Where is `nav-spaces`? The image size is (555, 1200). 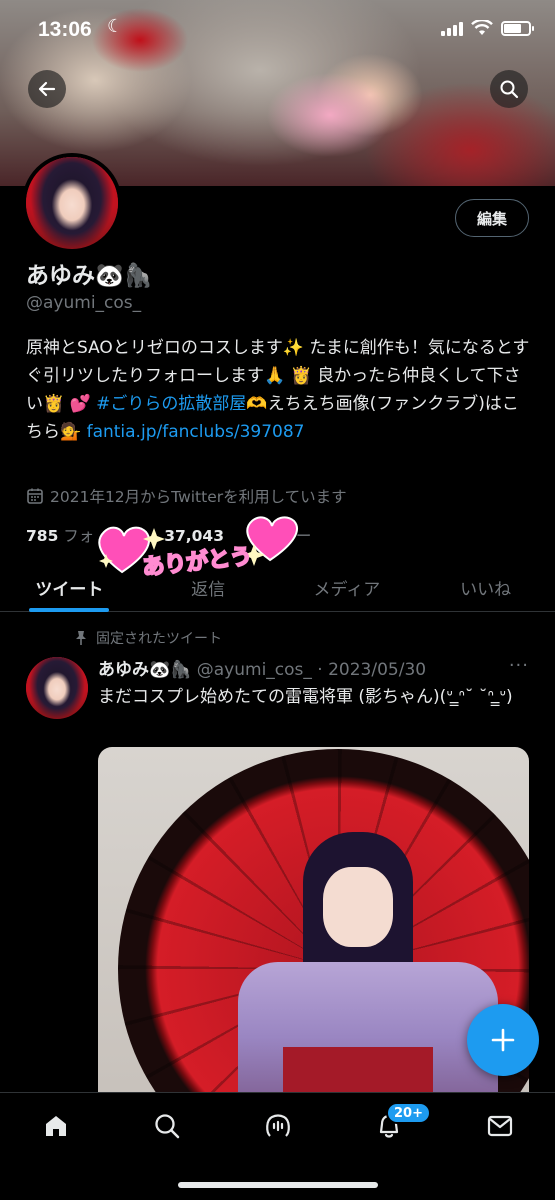
nav-spaces is located at coordinates (278, 1126).